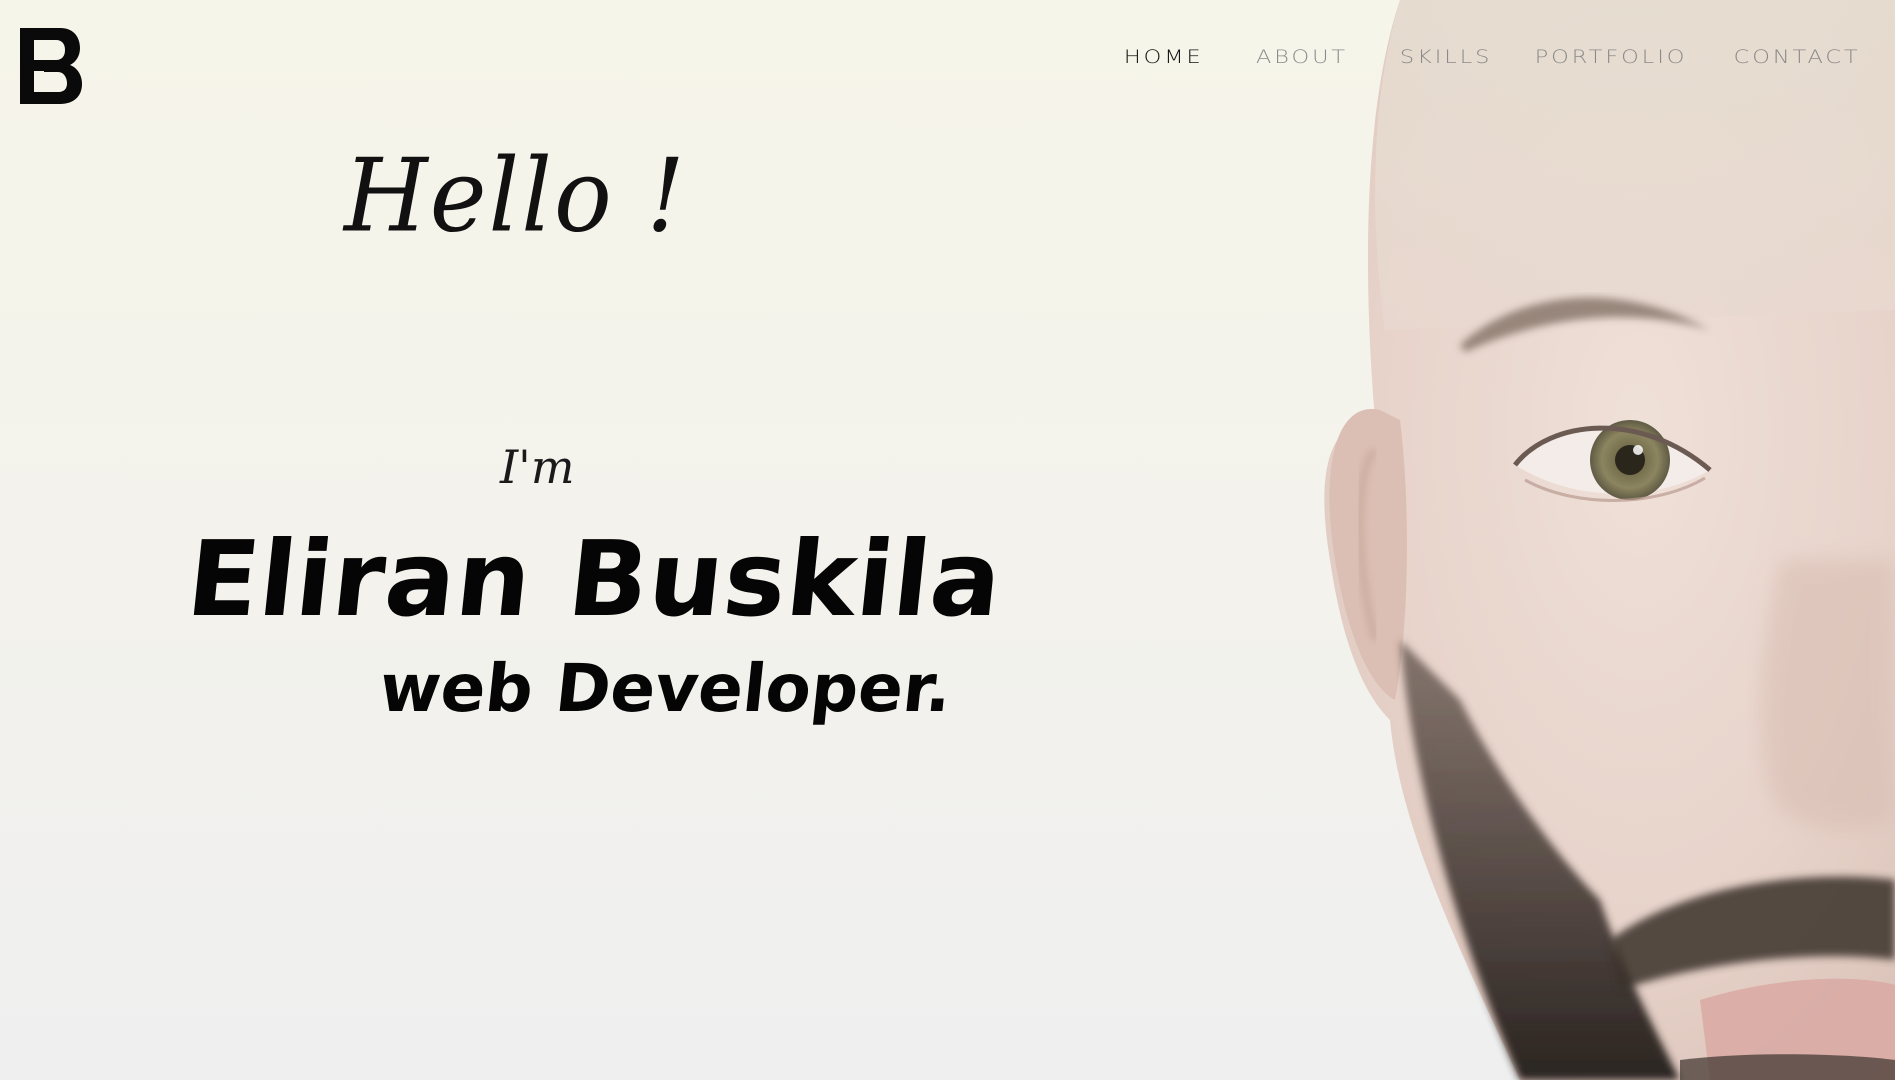 This screenshot has width=1895, height=1080. Describe the element at coordinates (665, 688) in the screenshot. I see `role-subheading: web Developer.` at that location.